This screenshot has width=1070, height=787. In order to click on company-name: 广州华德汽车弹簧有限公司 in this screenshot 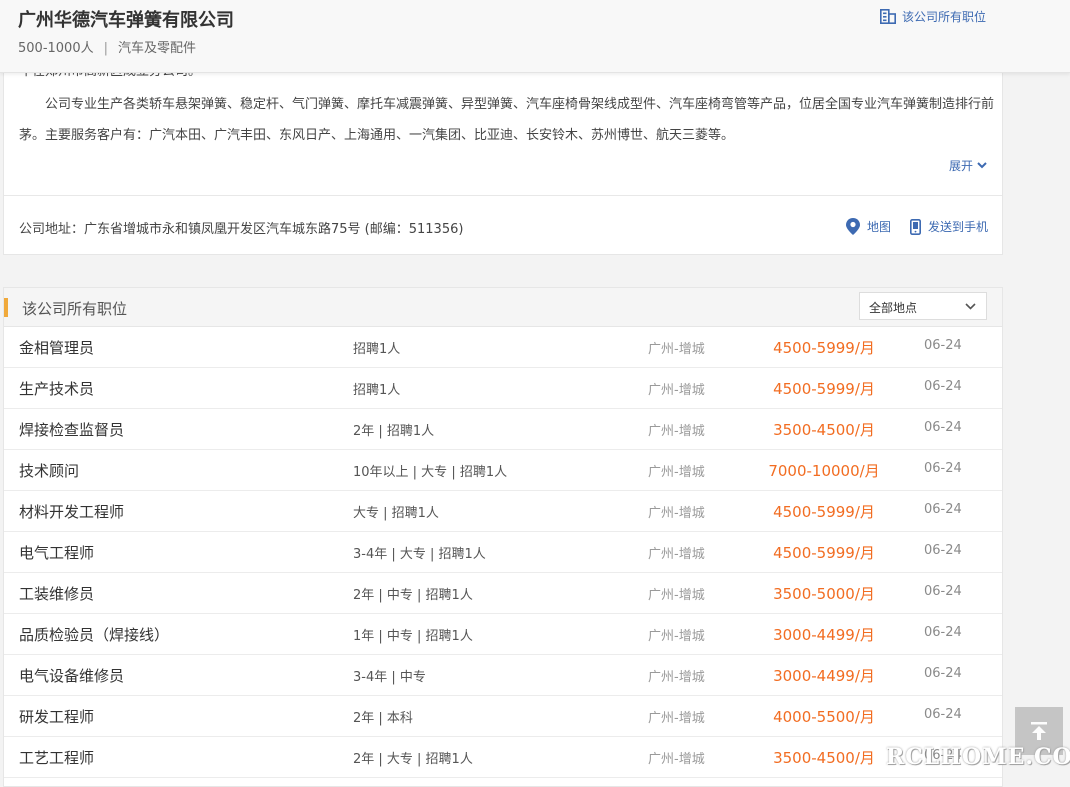, I will do `click(126, 20)`.